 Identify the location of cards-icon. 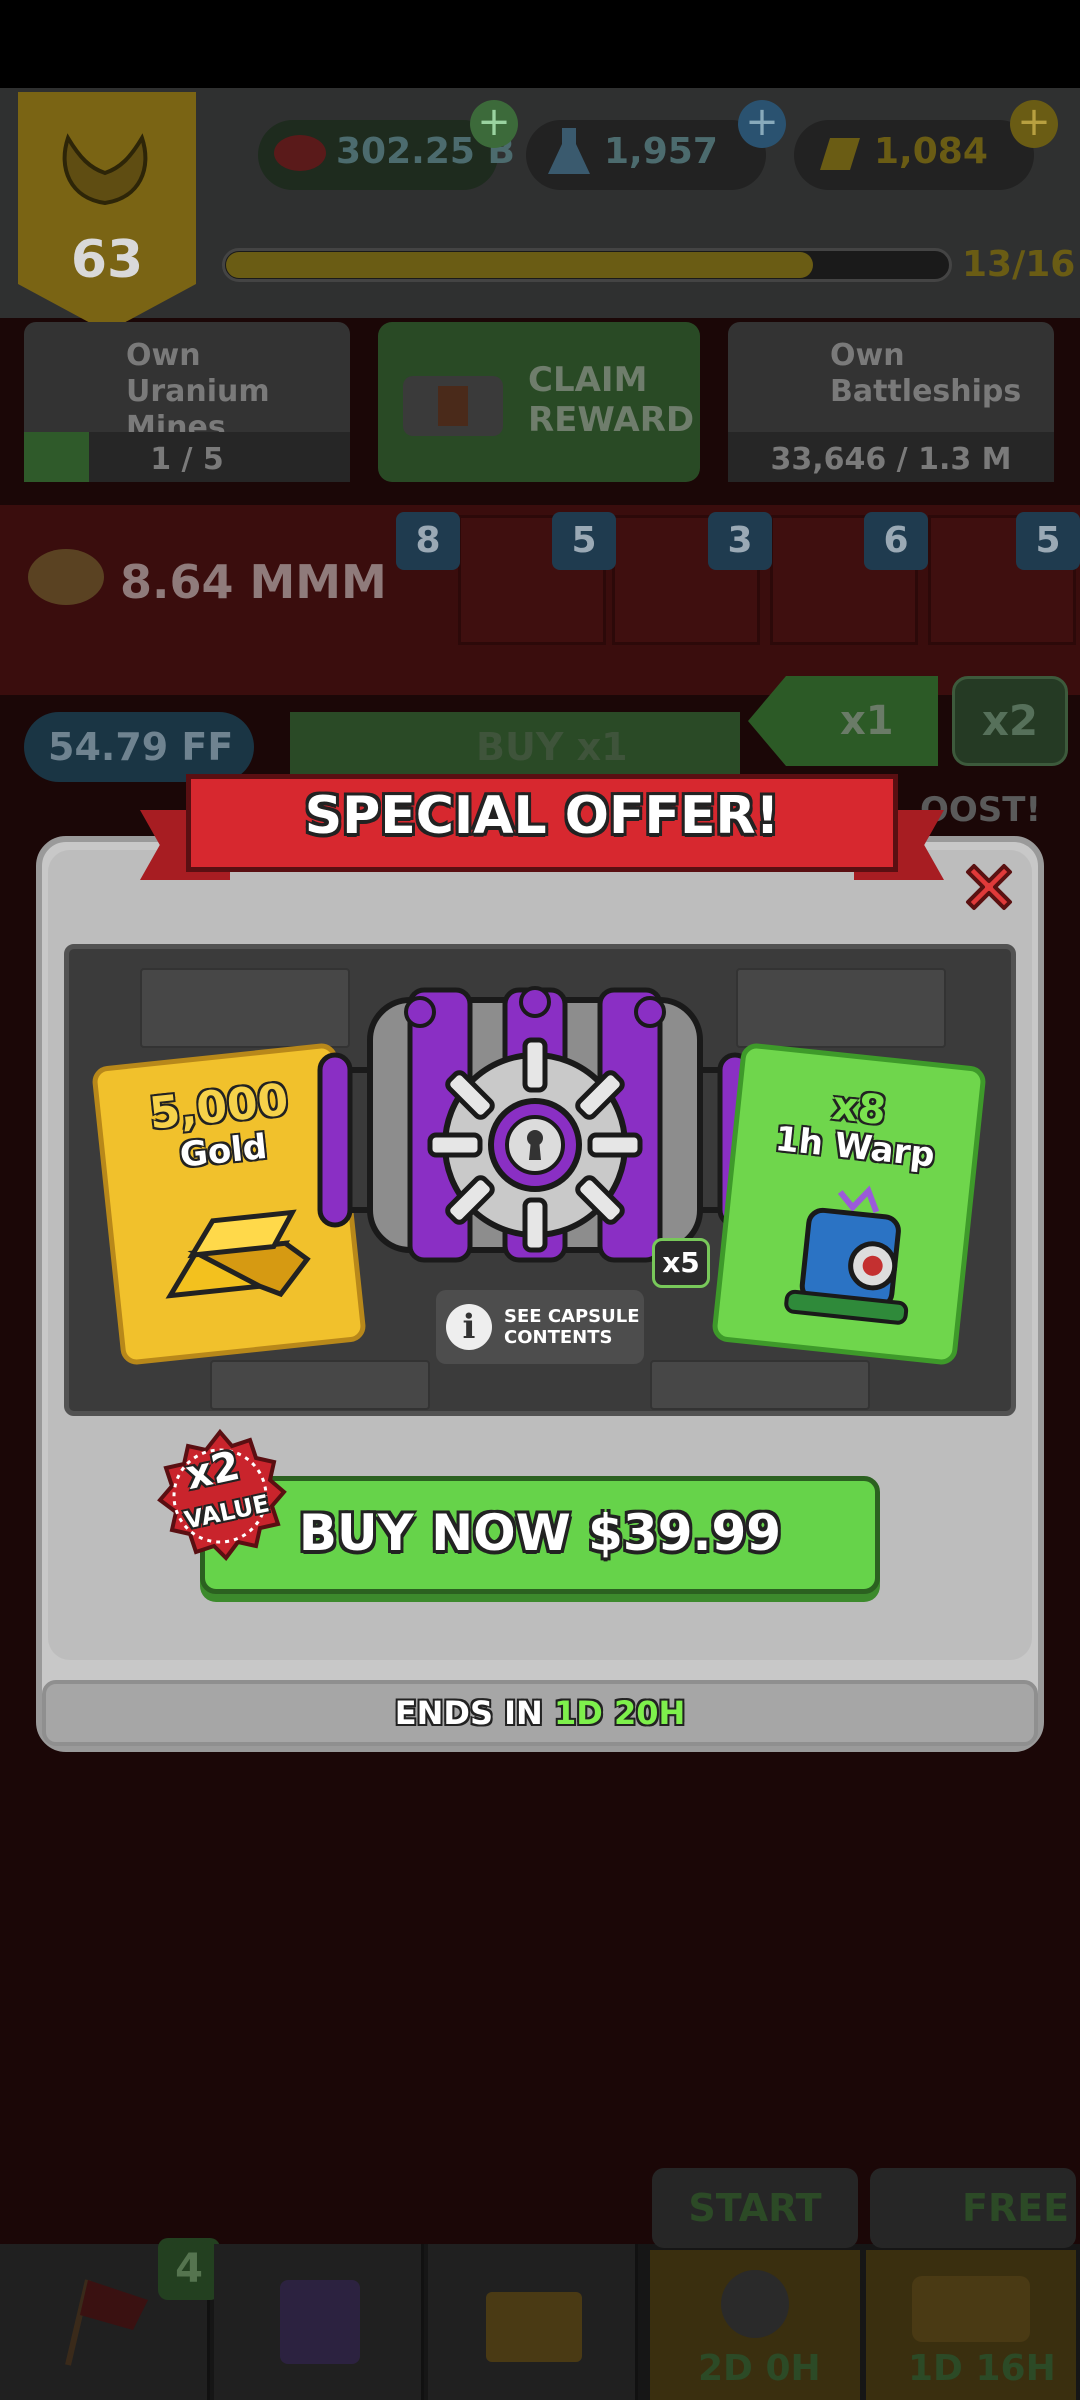
(320, 2322).